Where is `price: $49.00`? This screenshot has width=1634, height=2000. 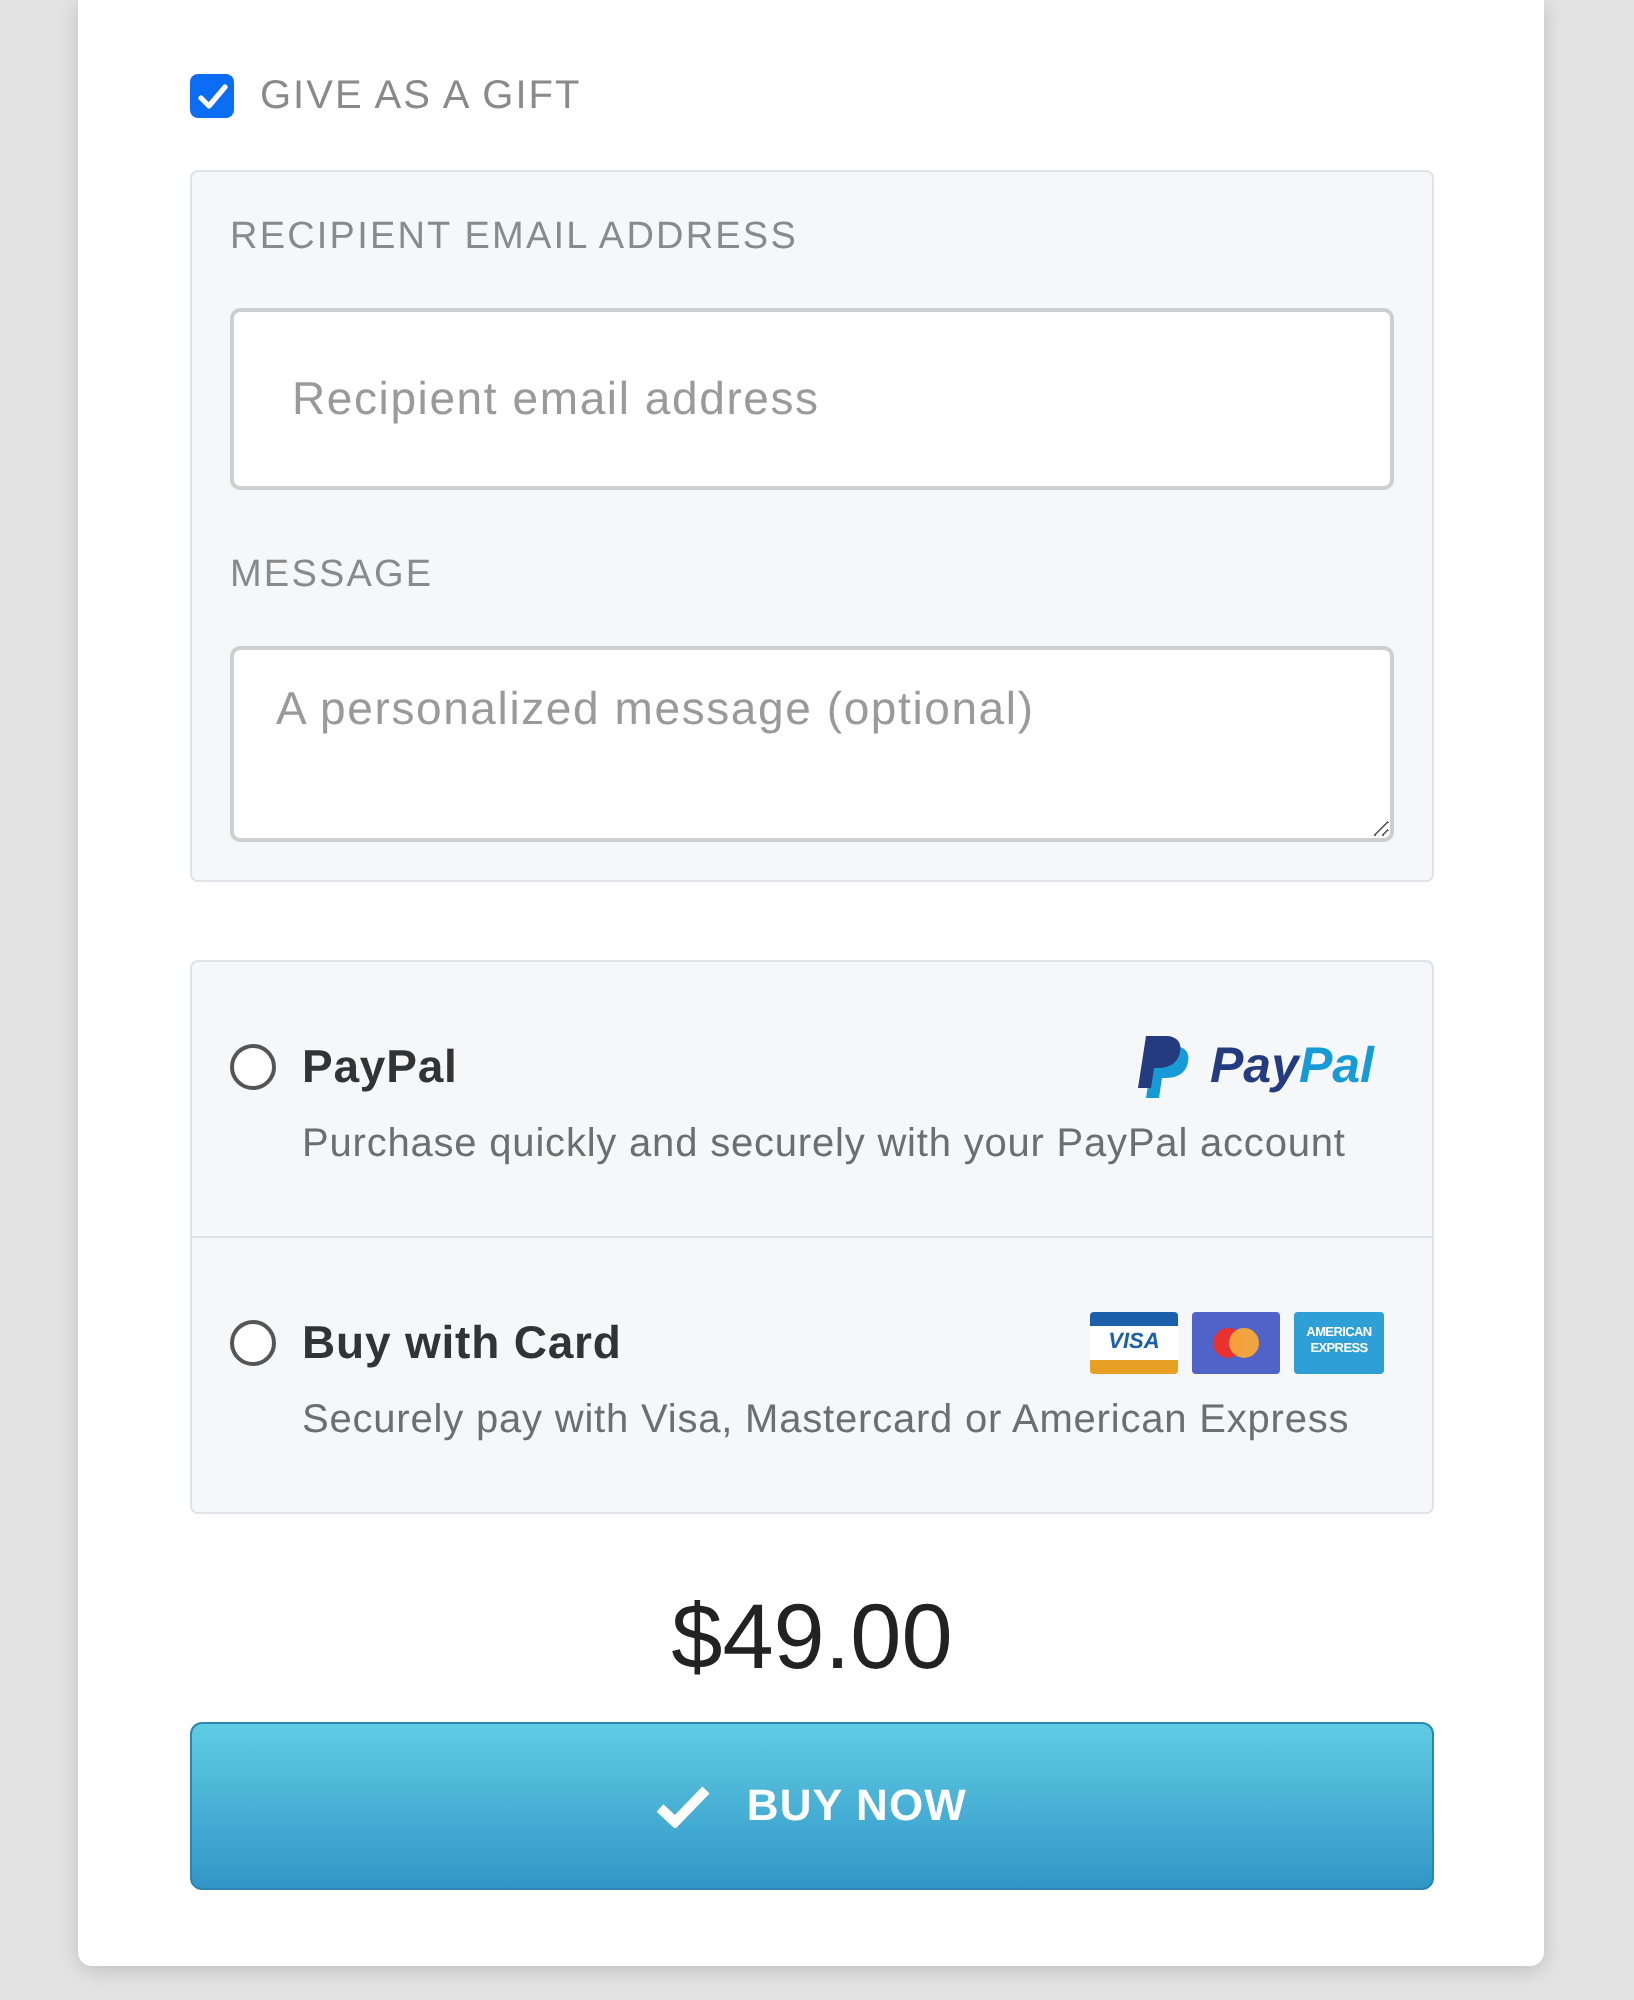 price: $49.00 is located at coordinates (812, 1636).